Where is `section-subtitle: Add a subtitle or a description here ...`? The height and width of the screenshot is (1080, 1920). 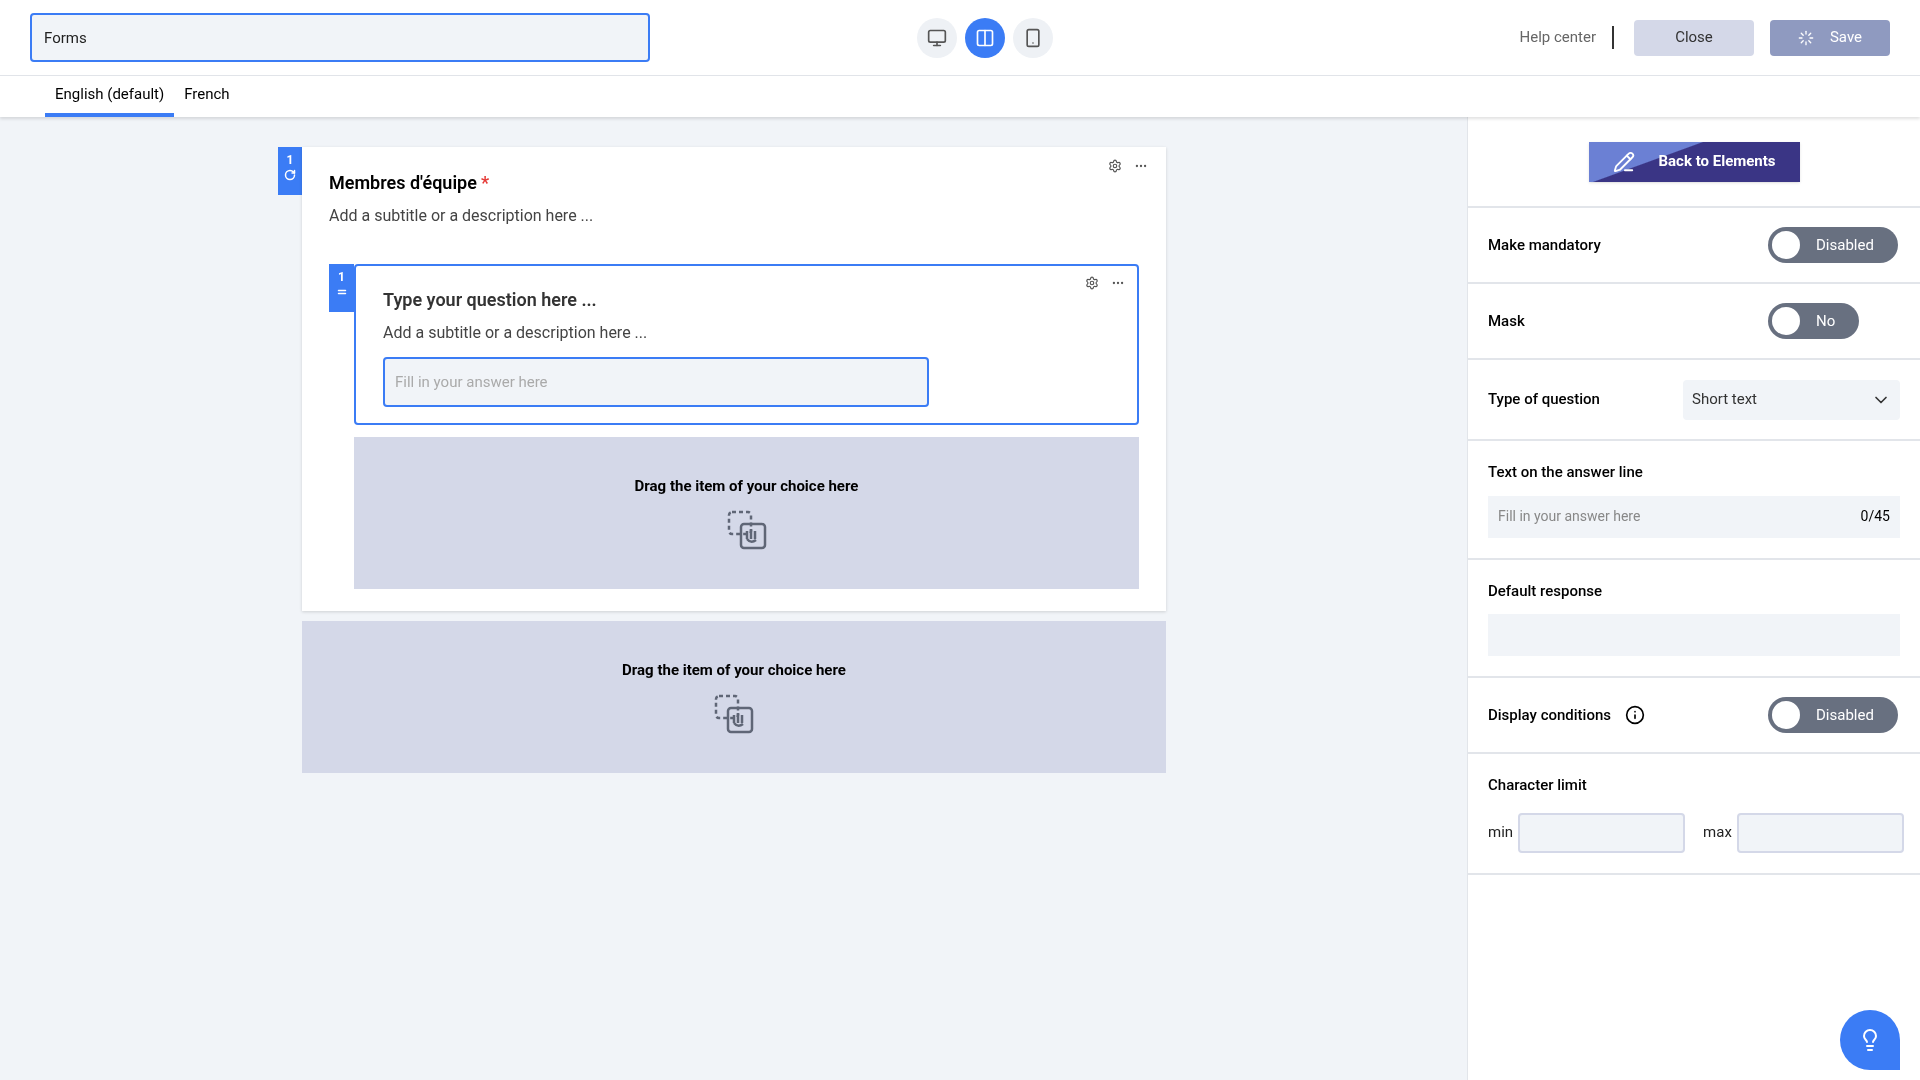
section-subtitle: Add a subtitle or a description here ... is located at coordinates (462, 216).